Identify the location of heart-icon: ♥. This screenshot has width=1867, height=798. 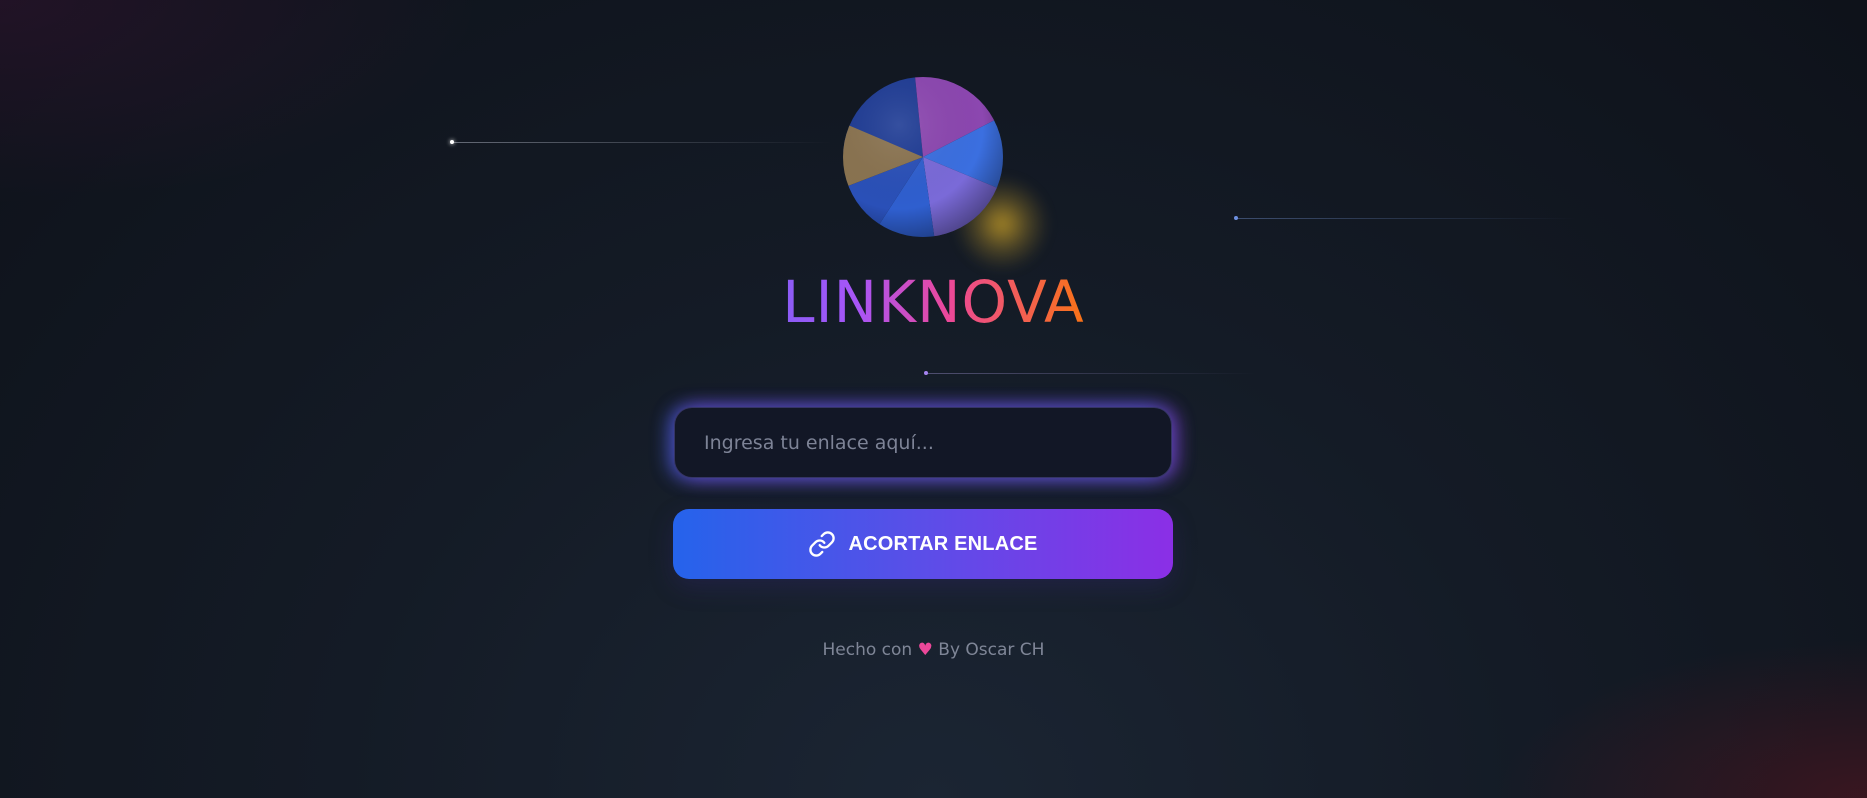
(925, 650).